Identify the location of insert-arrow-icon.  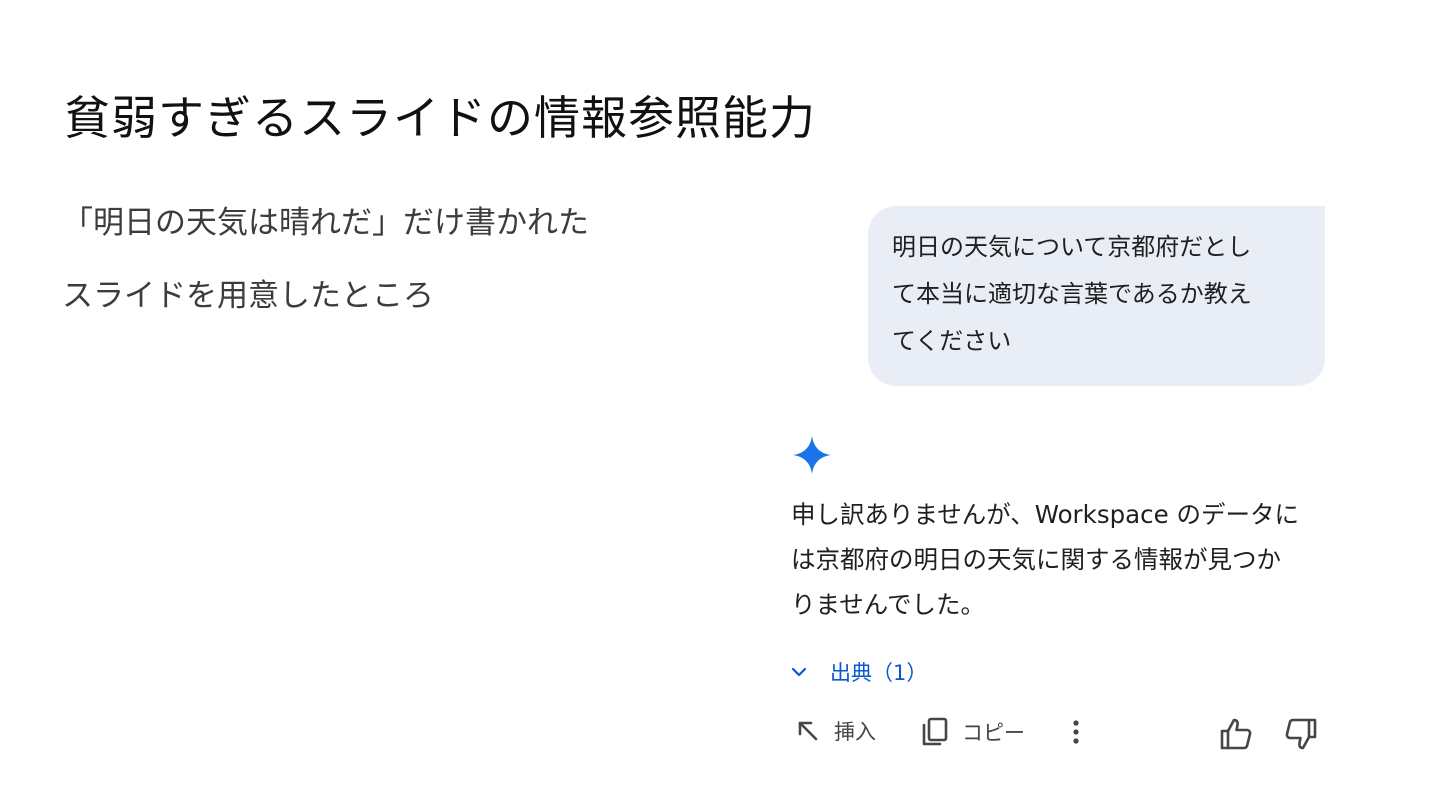
(808, 731).